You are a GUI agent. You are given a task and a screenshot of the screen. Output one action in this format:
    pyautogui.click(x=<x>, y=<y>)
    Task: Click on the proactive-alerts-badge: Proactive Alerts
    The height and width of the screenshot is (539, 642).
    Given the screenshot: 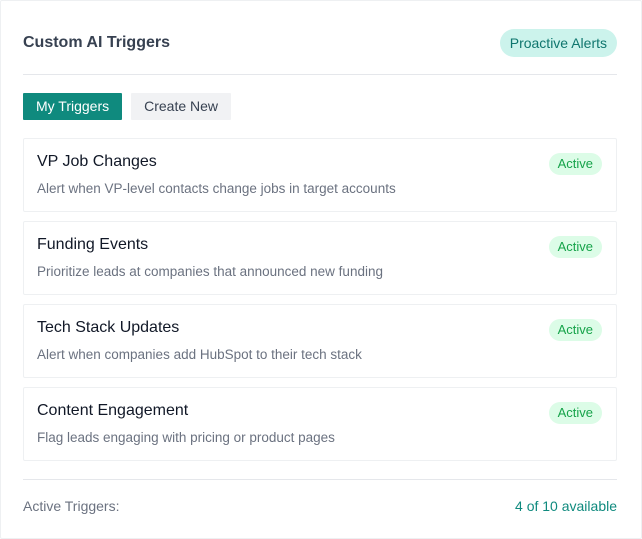 What is the action you would take?
    pyautogui.click(x=558, y=43)
    